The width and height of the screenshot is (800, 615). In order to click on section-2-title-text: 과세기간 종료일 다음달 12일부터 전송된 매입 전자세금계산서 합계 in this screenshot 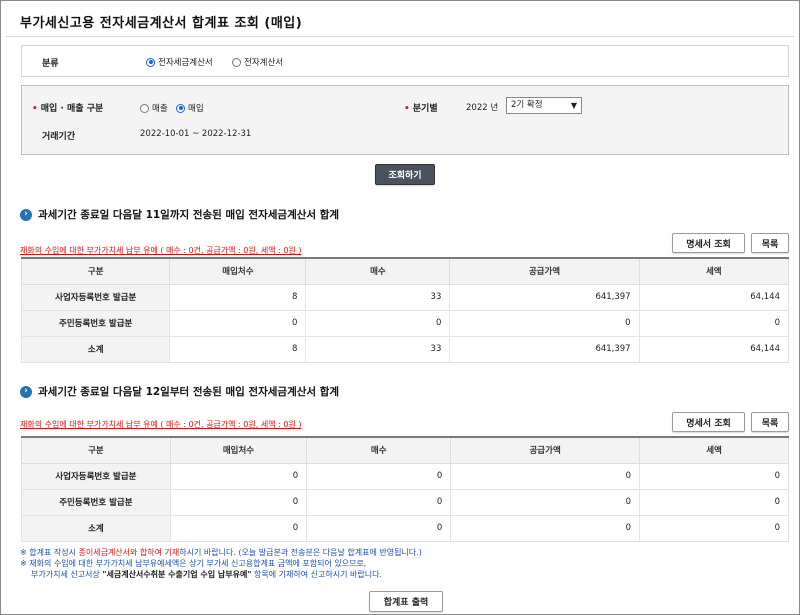, I will do `click(189, 392)`.